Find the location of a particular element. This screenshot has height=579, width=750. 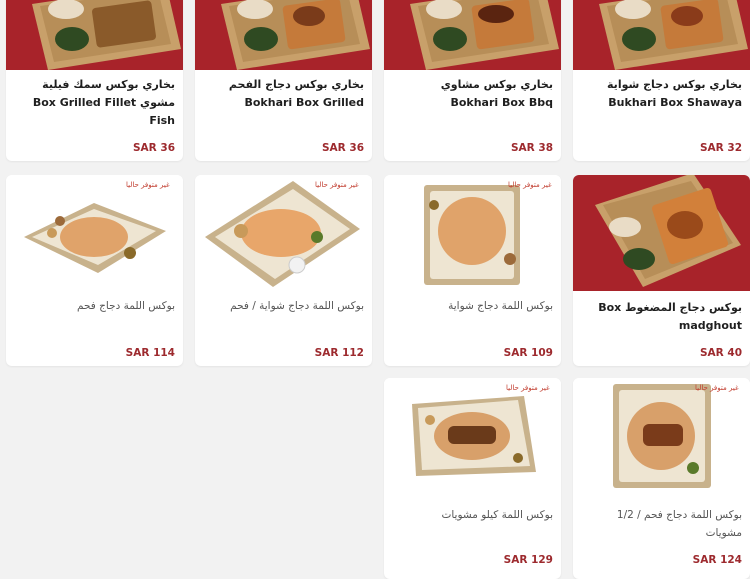

item-price: SAR 32 is located at coordinates (720, 148).